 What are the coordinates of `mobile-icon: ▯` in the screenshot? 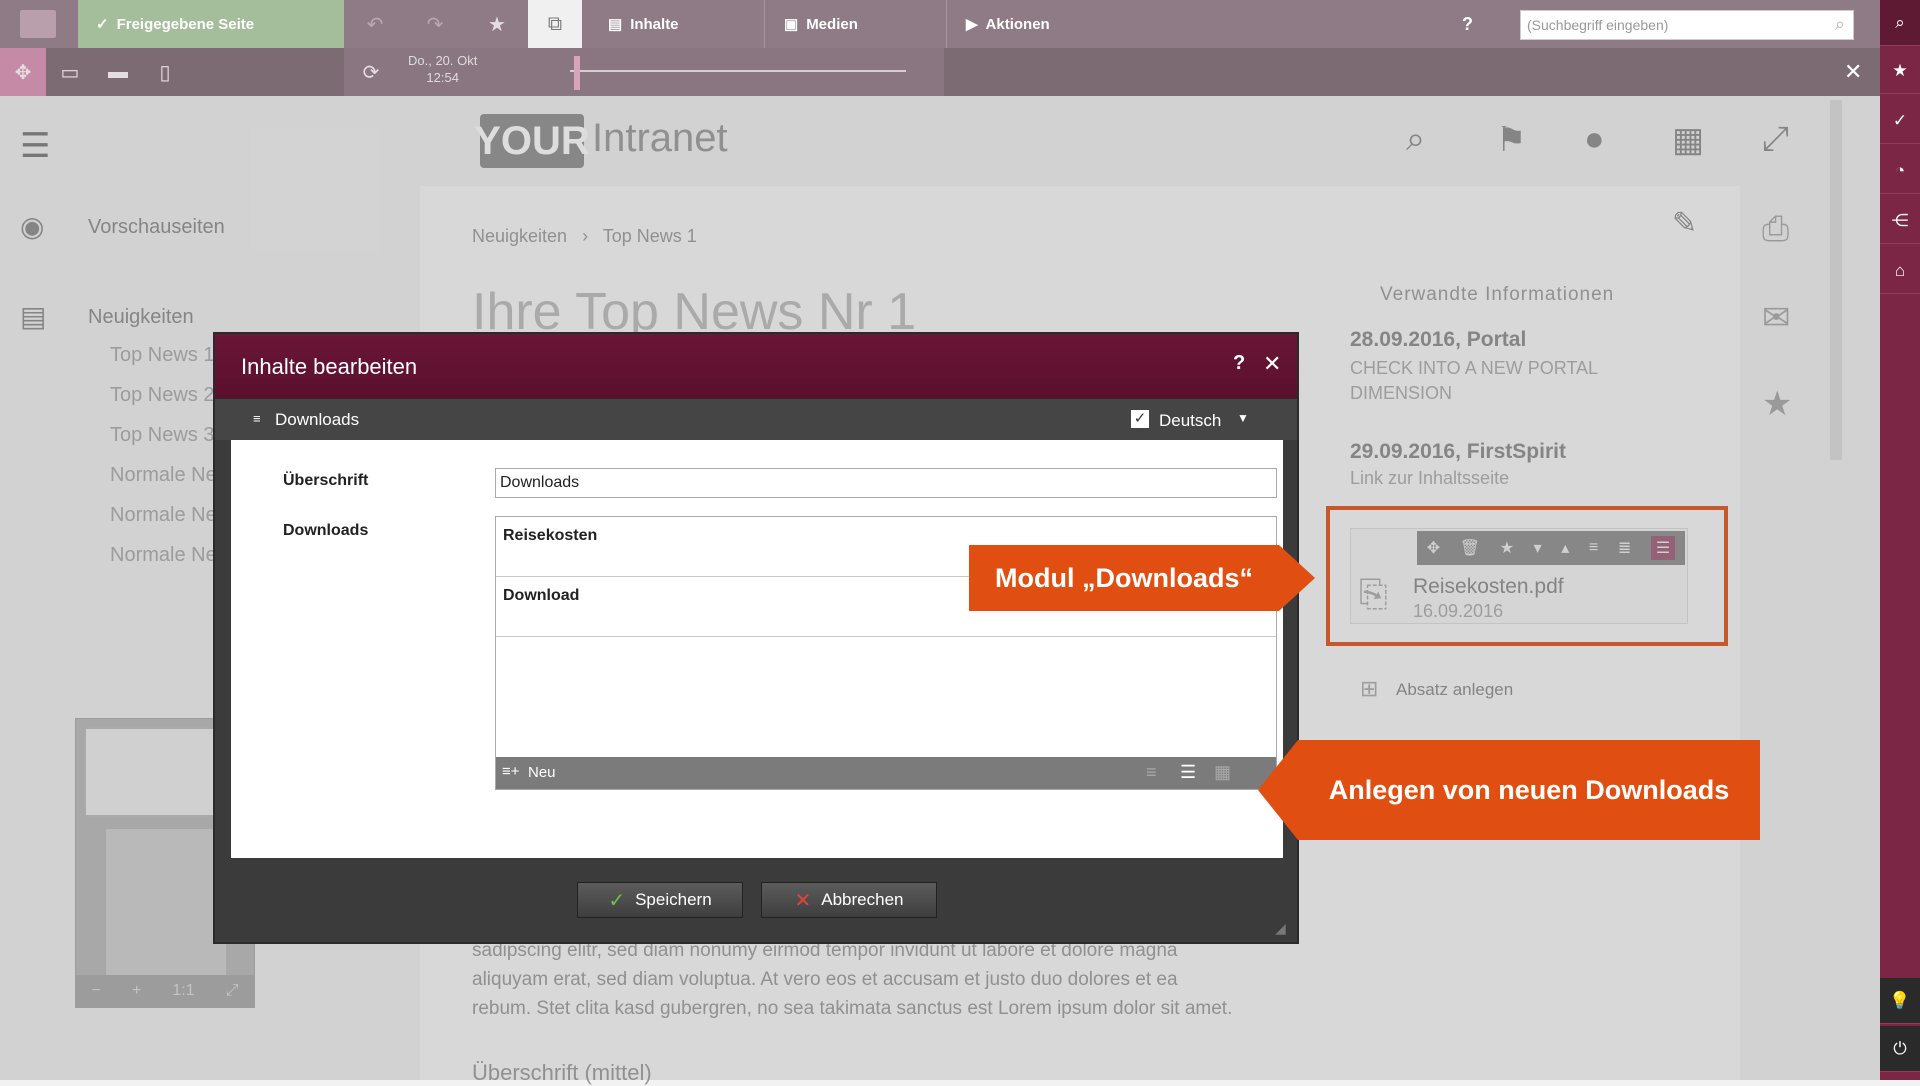 It's located at (165, 72).